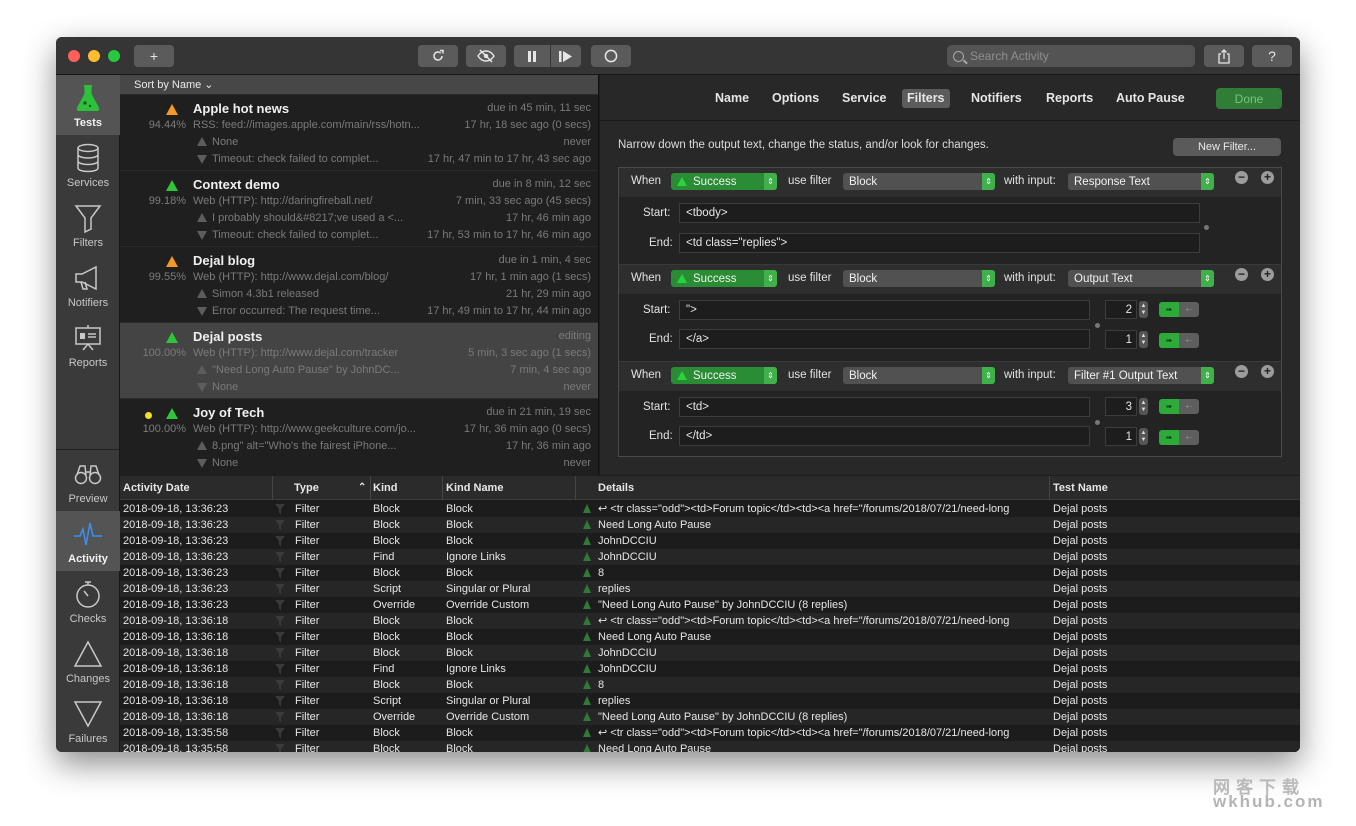  Describe the element at coordinates (406, 488) in the screenshot. I see `column-header-kind: Kind` at that location.